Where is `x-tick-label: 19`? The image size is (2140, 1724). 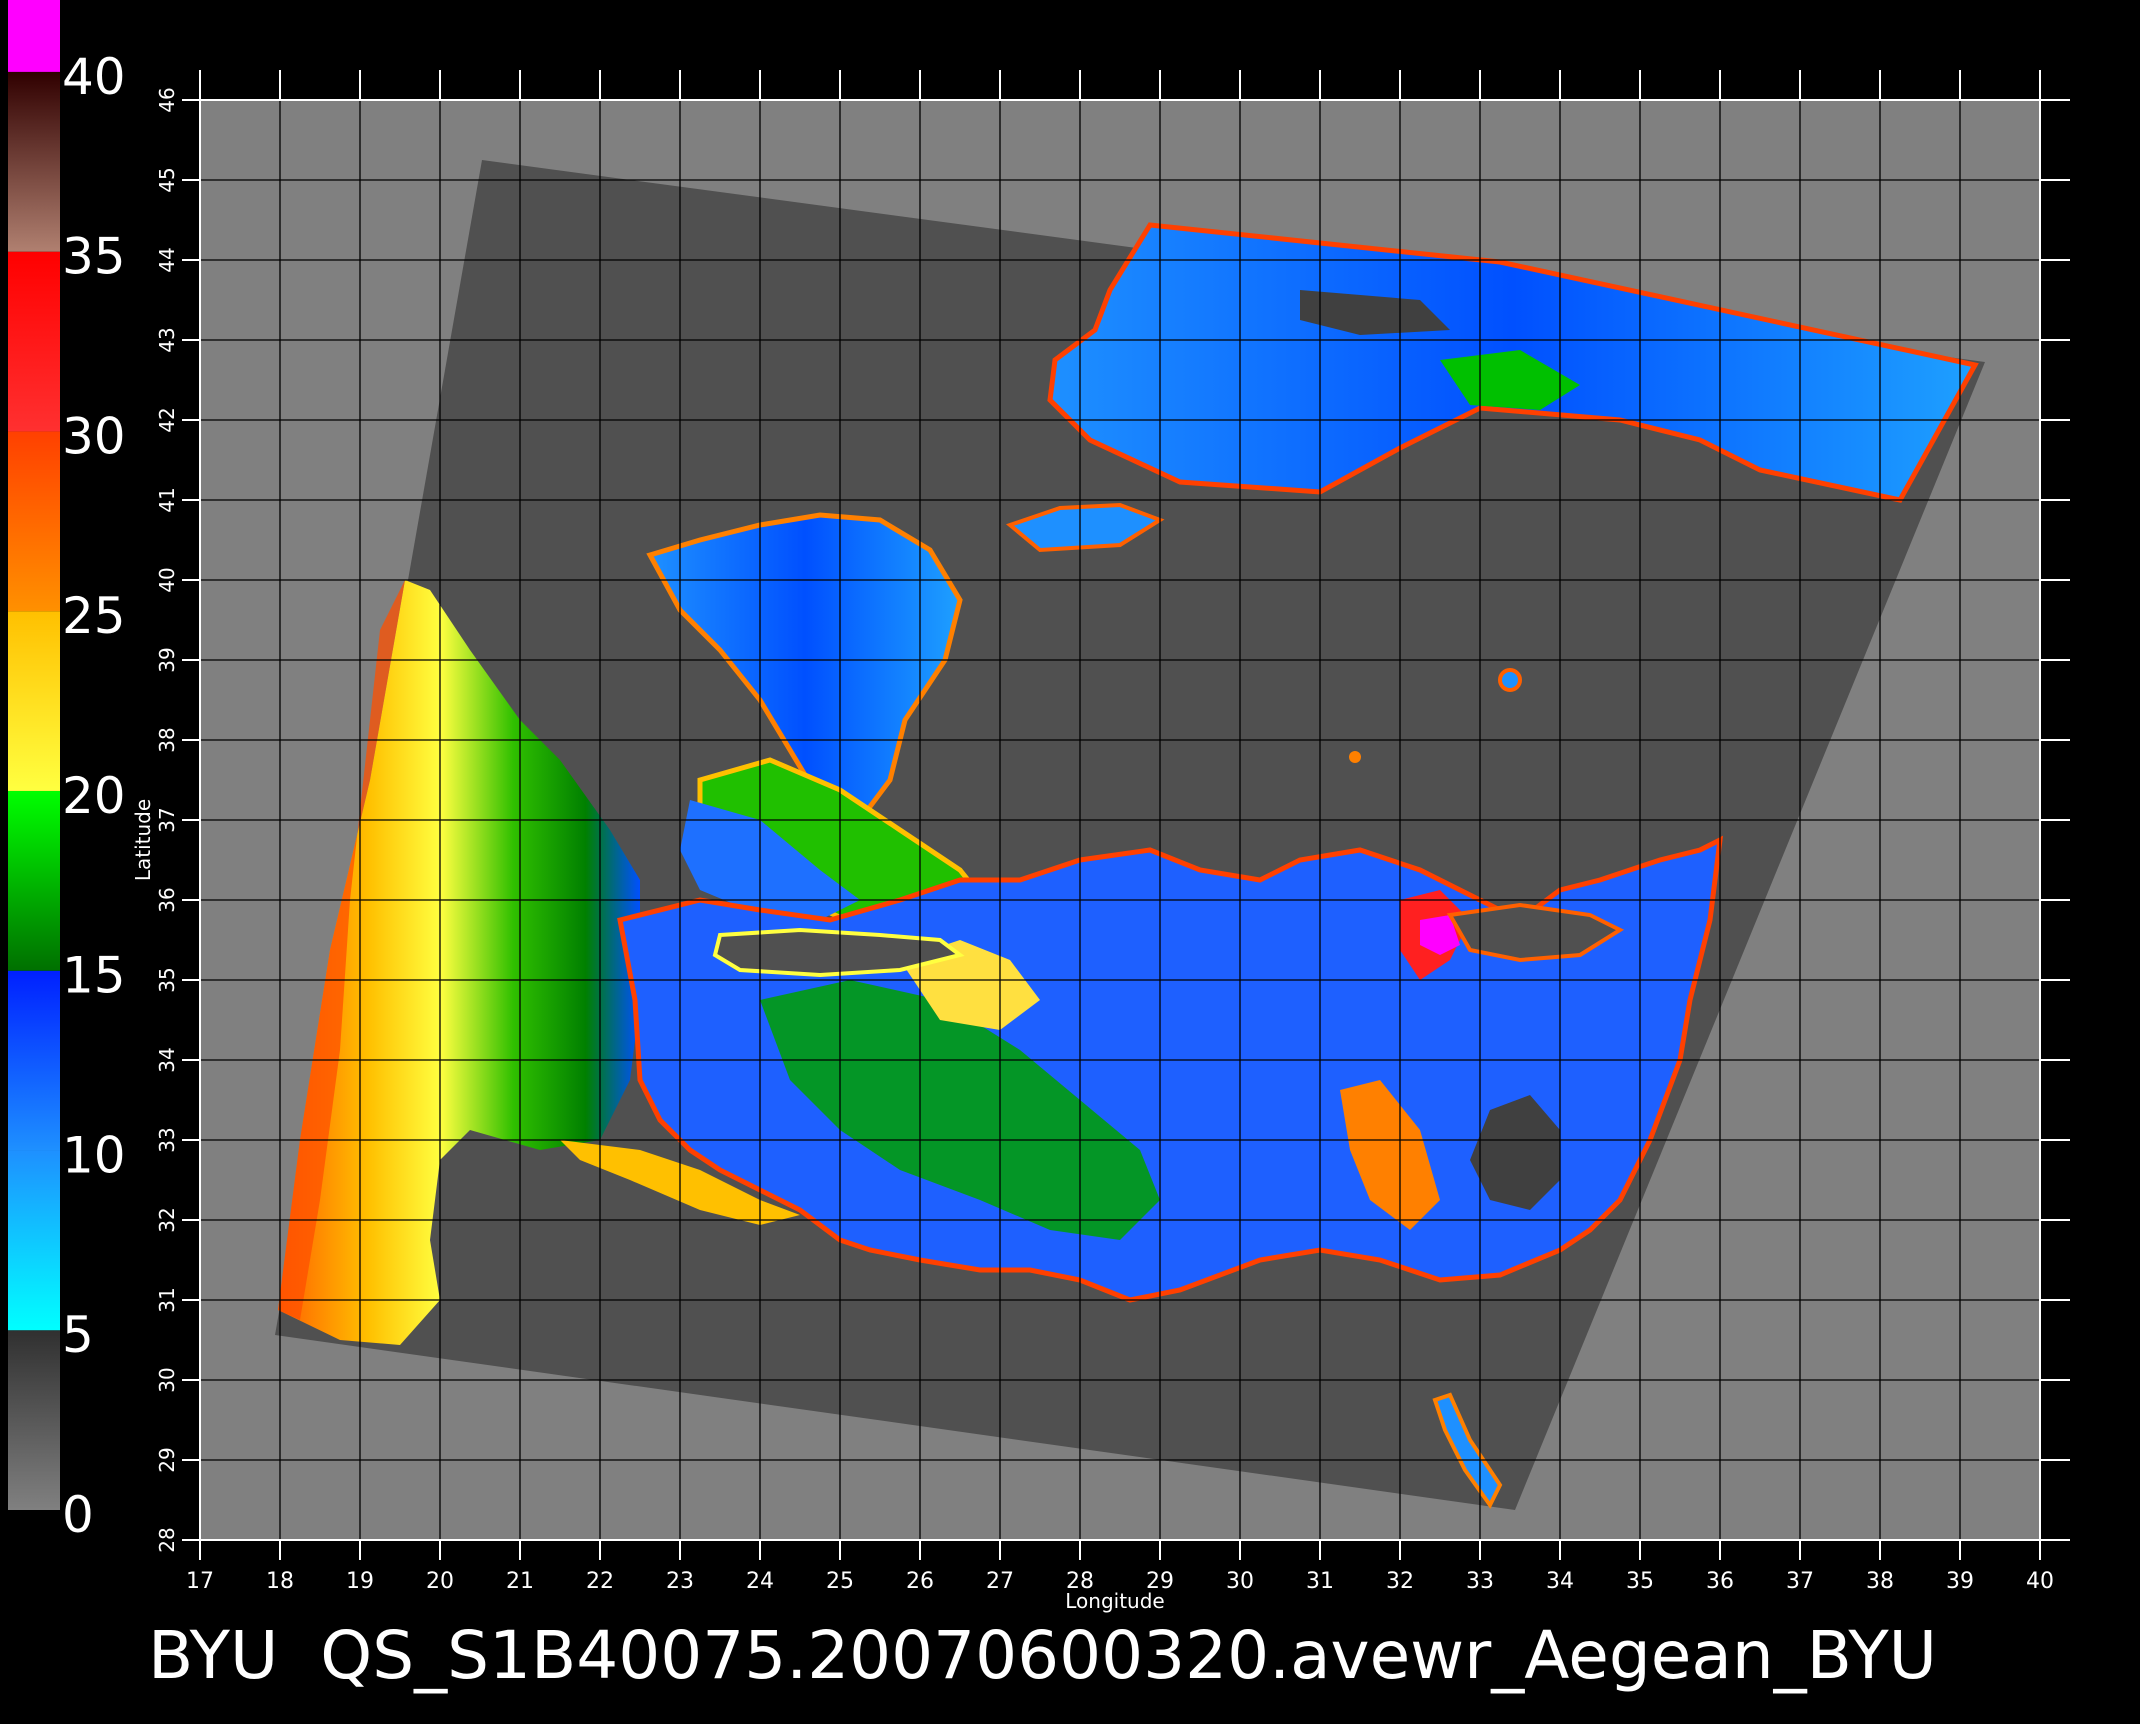 x-tick-label: 19 is located at coordinates (360, 1581).